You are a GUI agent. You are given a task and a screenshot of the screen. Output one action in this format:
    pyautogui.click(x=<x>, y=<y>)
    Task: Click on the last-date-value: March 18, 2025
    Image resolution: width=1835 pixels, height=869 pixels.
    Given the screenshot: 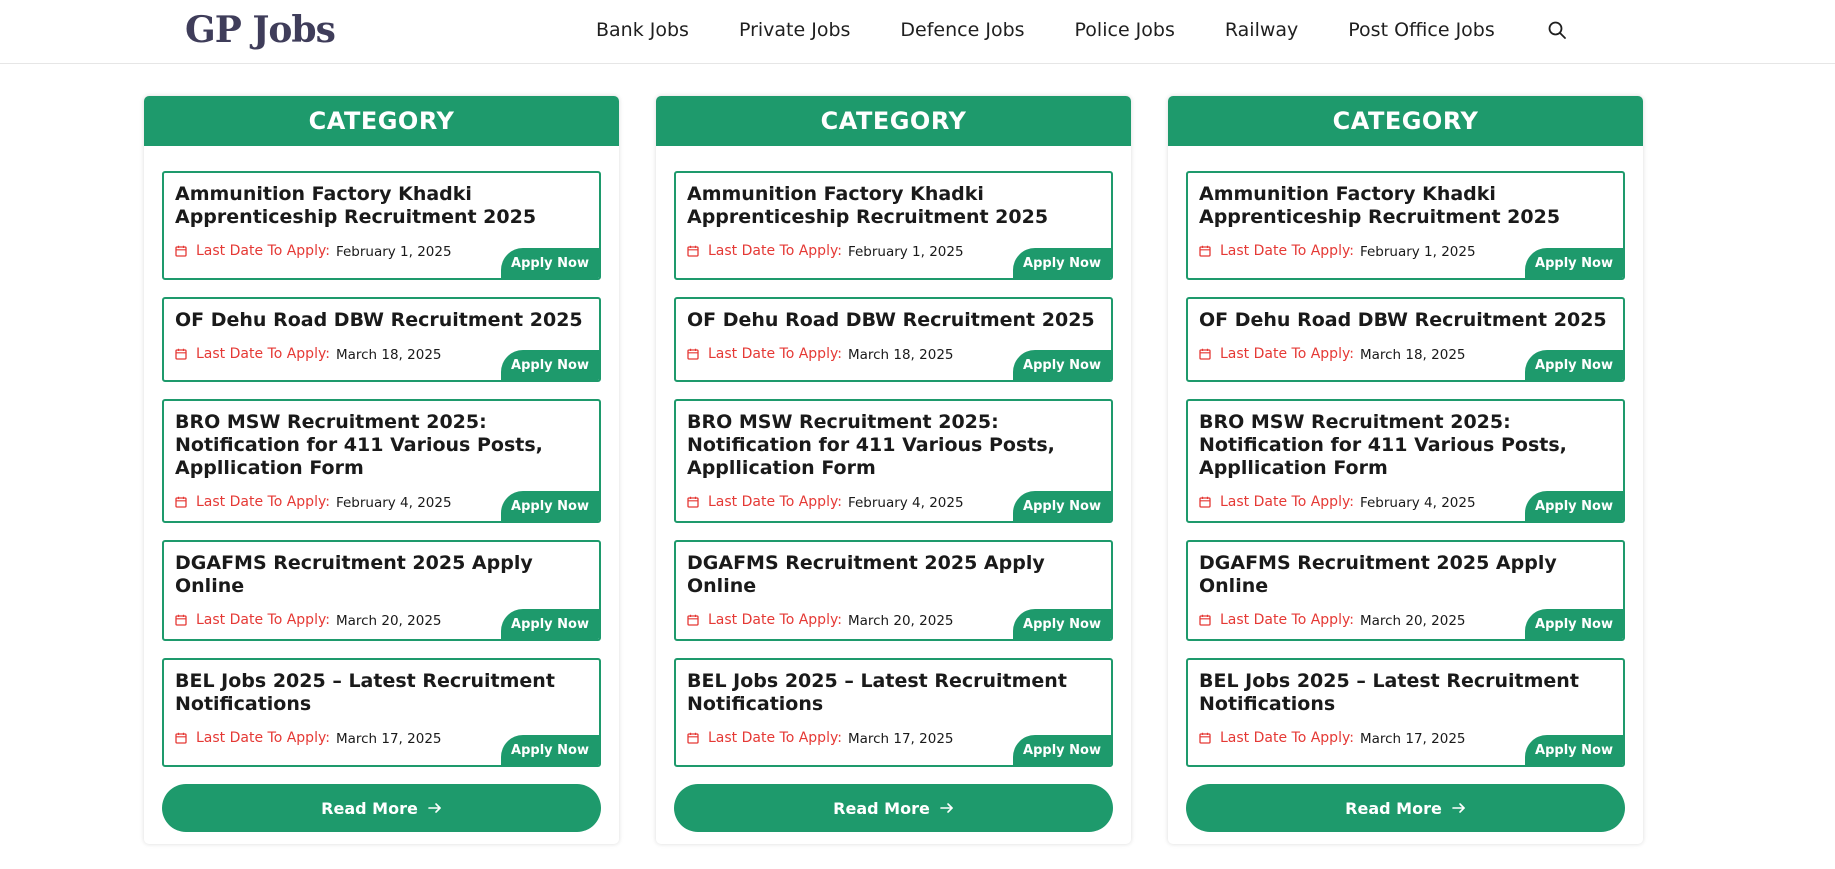 What is the action you would take?
    pyautogui.click(x=1412, y=355)
    